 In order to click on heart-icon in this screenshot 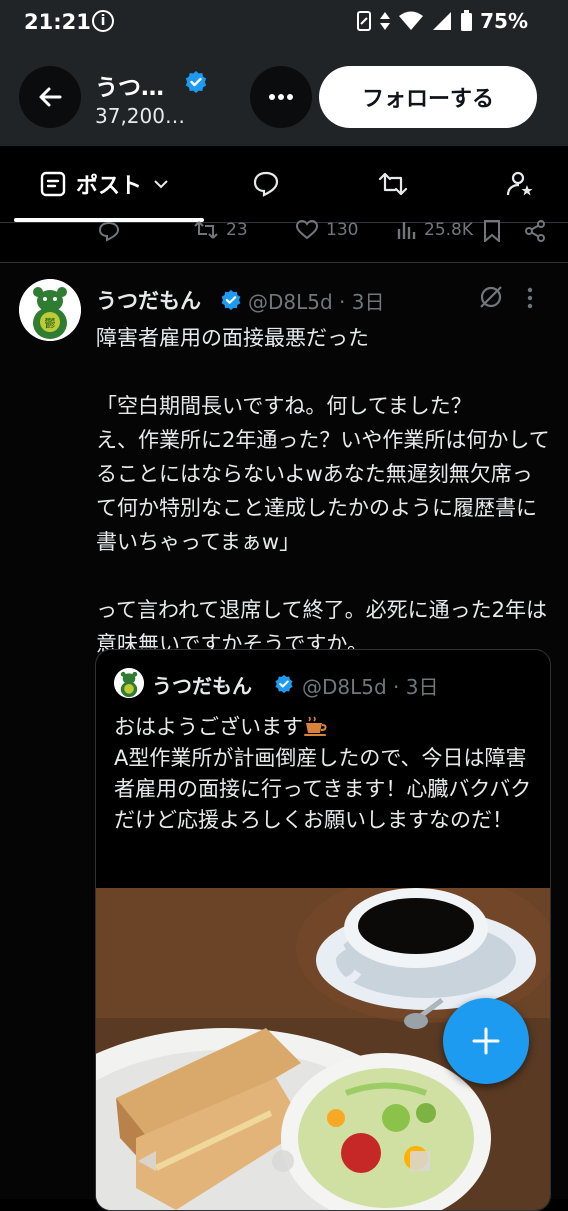, I will do `click(307, 230)`.